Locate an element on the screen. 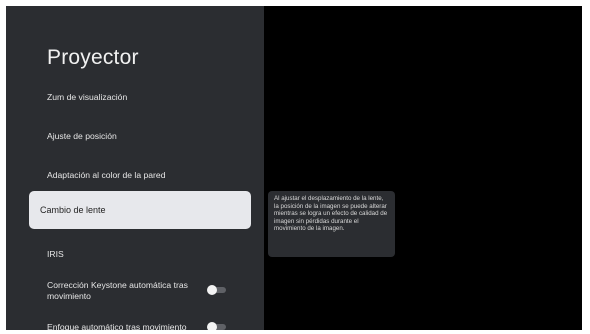 Image resolution: width=590 pixels, height=334 pixels. menu-item-label: Adaptación al color de la pared is located at coordinates (106, 175).